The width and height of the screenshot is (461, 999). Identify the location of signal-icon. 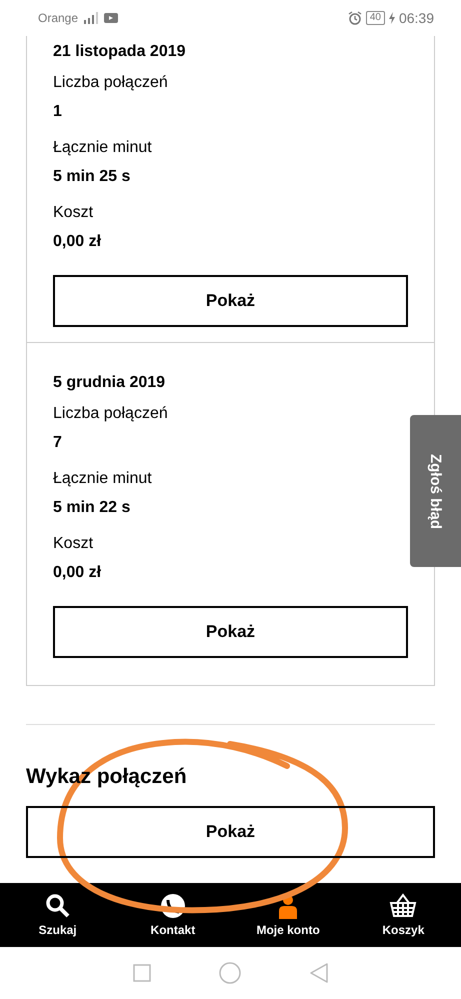
(91, 18).